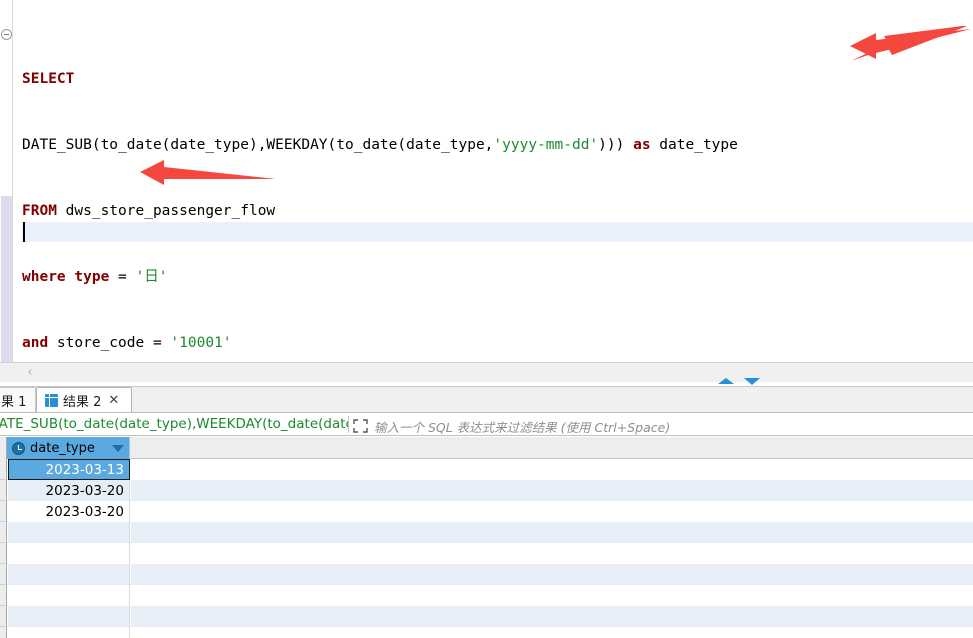 The height and width of the screenshot is (638, 973). I want to click on result-tab-bar: 果 1 结果 2 ✕, so click(486, 399).